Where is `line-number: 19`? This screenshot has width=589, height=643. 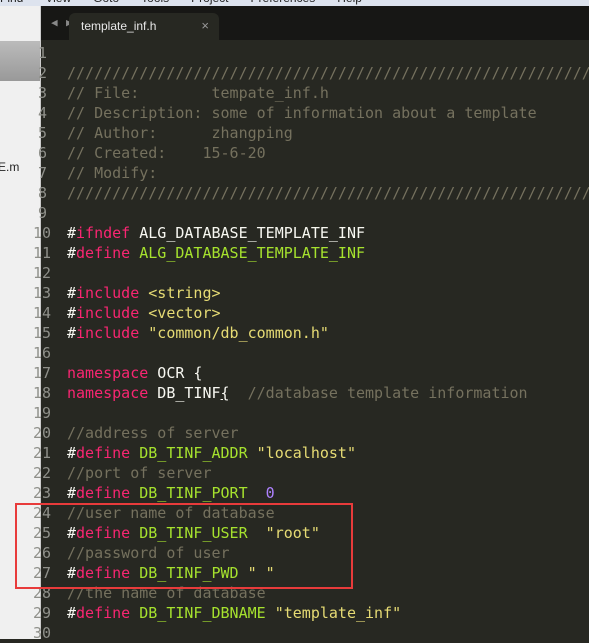
line-number: 19 is located at coordinates (42, 413).